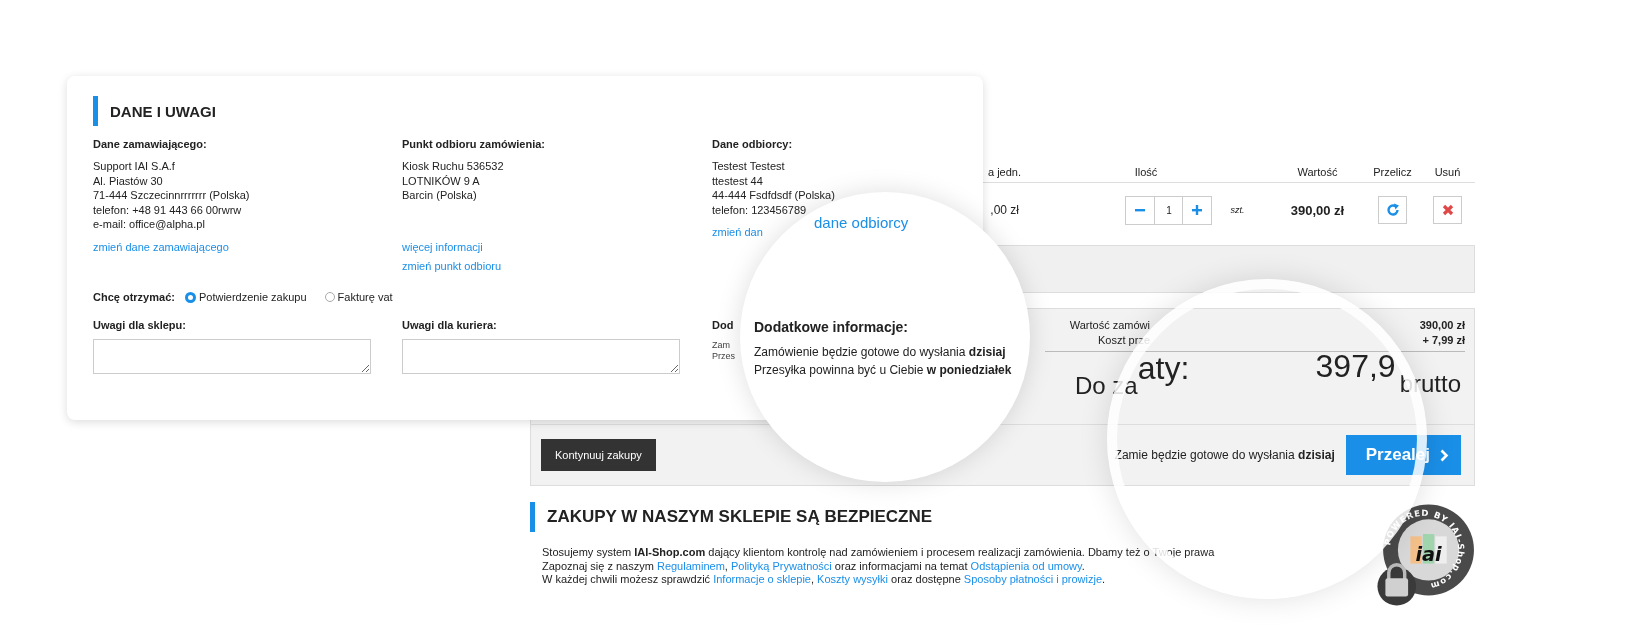  Describe the element at coordinates (880, 352) in the screenshot. I see `info-line: Zamówienie będzie gotowe do wysłania dzisiaj` at that location.